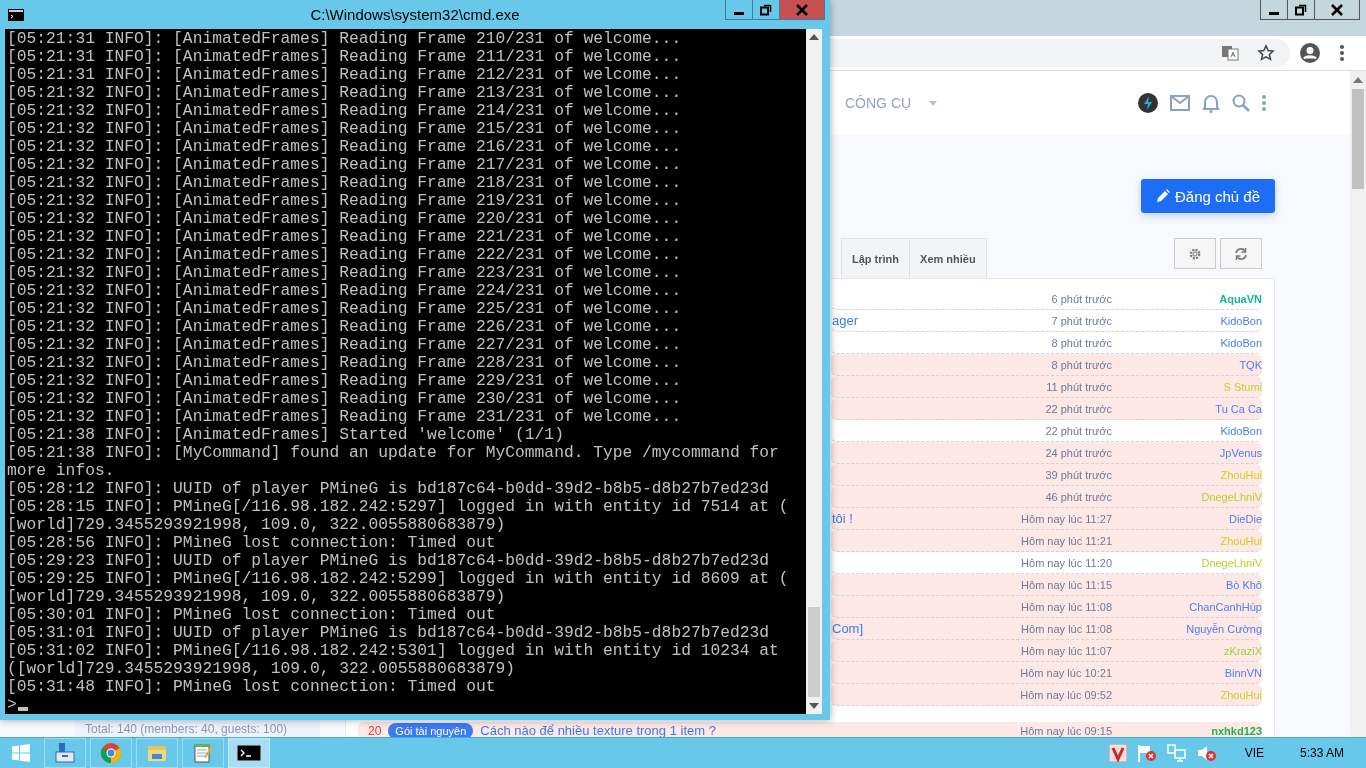  I want to click on console-taskbar-button, so click(249, 753).